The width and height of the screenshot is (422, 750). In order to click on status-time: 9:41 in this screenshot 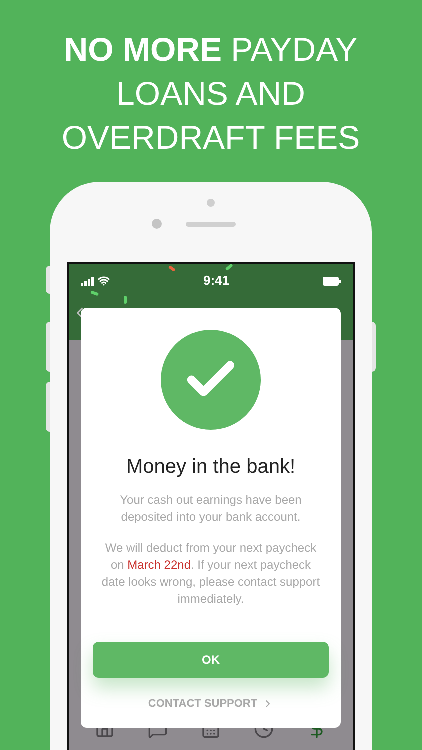, I will do `click(216, 281)`.